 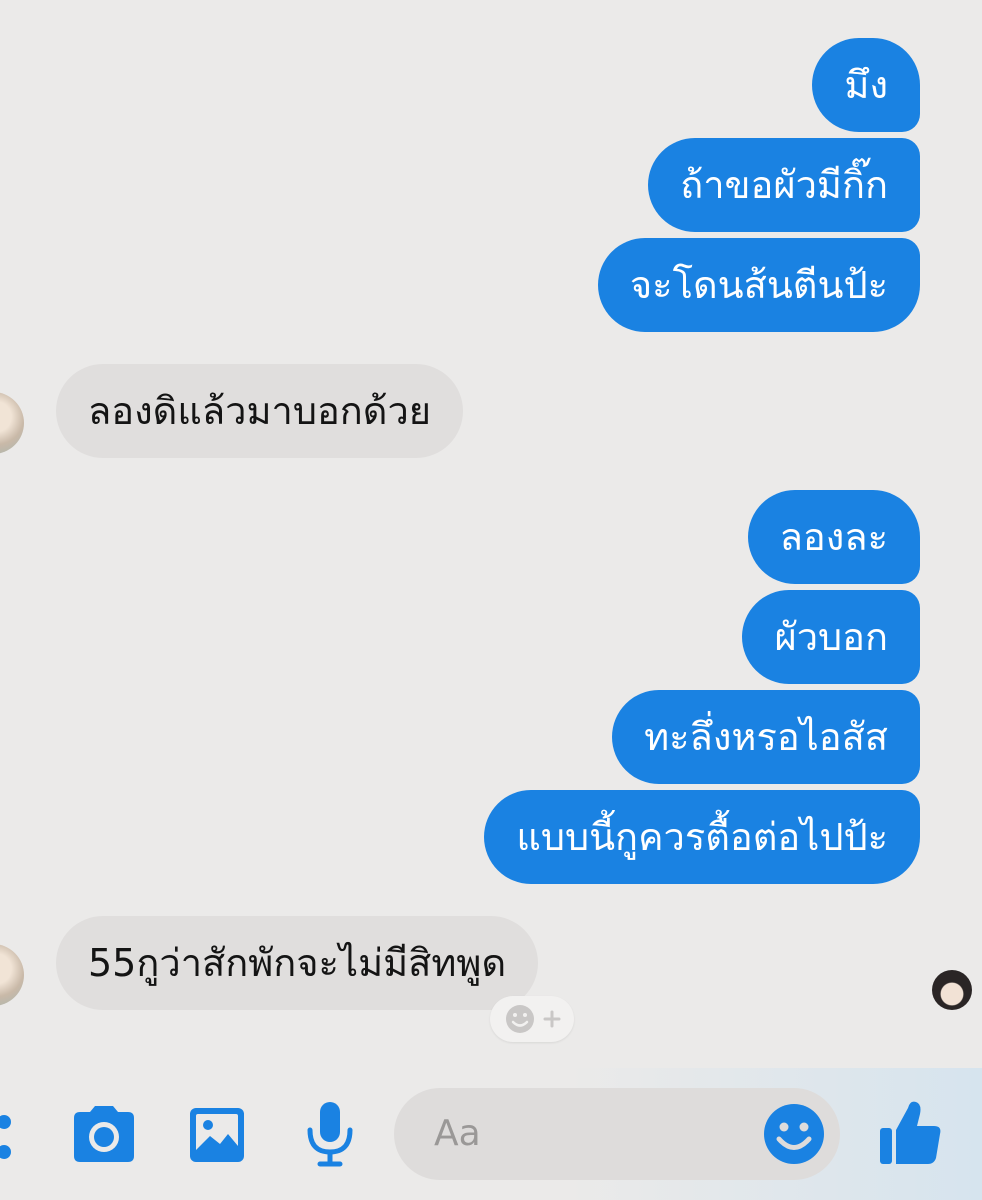 I want to click on gallery-button, so click(x=217, y=1134).